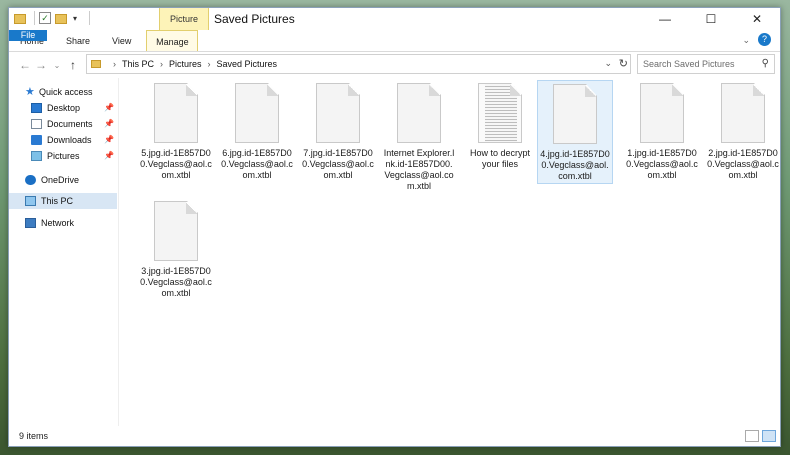 The height and width of the screenshot is (455, 790). I want to click on sidebar-item-pictures: Pictures 📌, so click(63, 156).